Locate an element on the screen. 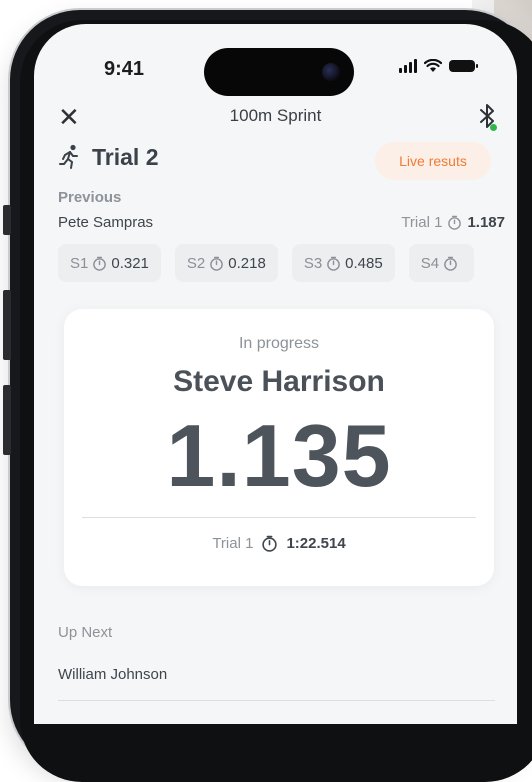 The height and width of the screenshot is (782, 532). current-trial-label: Trial 1 is located at coordinates (233, 543).